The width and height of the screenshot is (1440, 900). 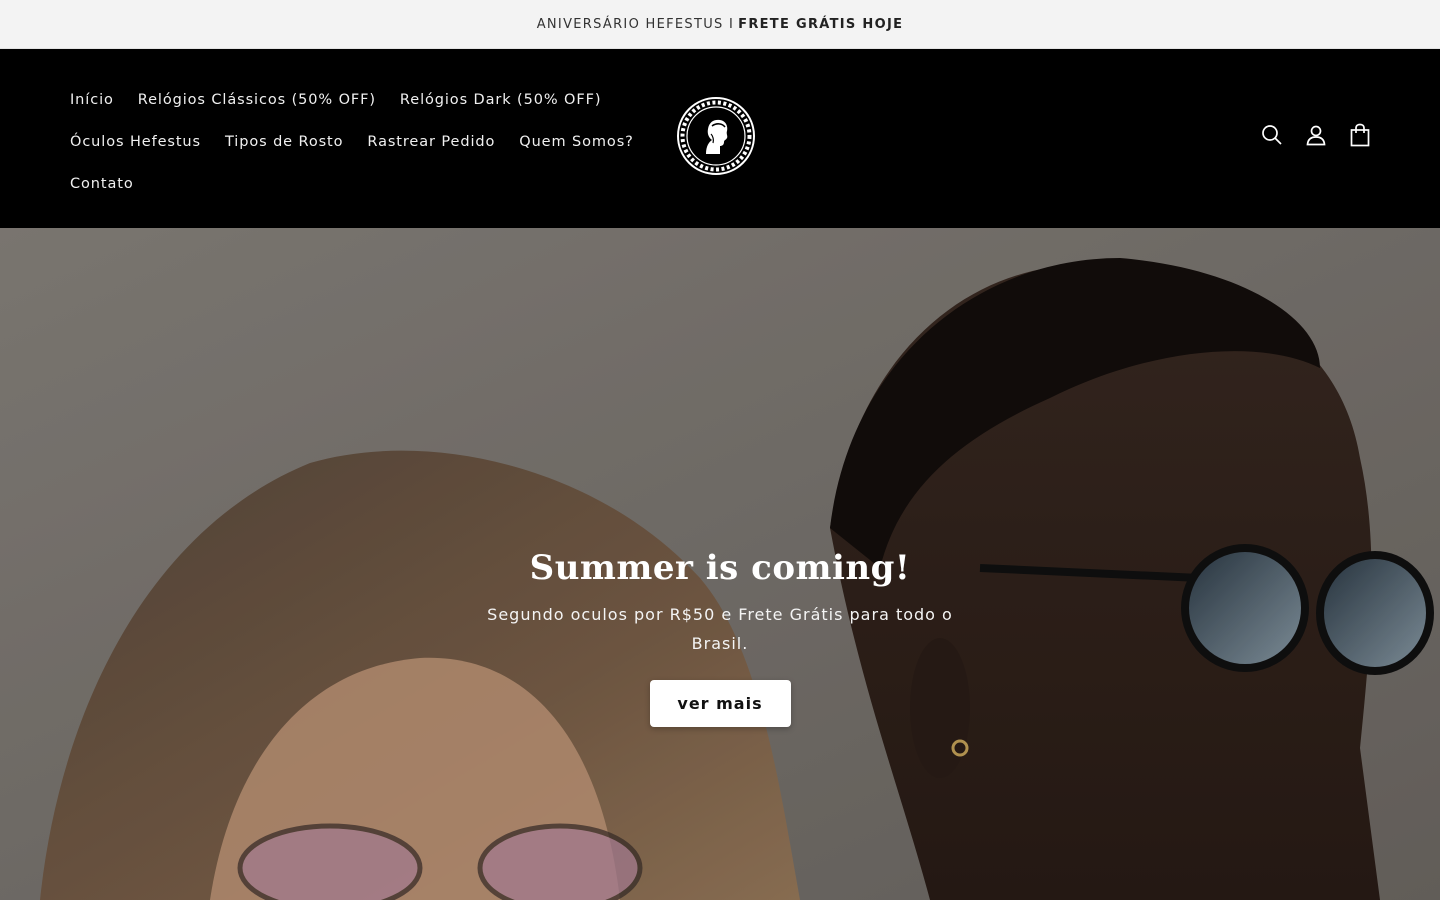 What do you see at coordinates (720, 568) in the screenshot?
I see `hero-title: Summer is coming!` at bounding box center [720, 568].